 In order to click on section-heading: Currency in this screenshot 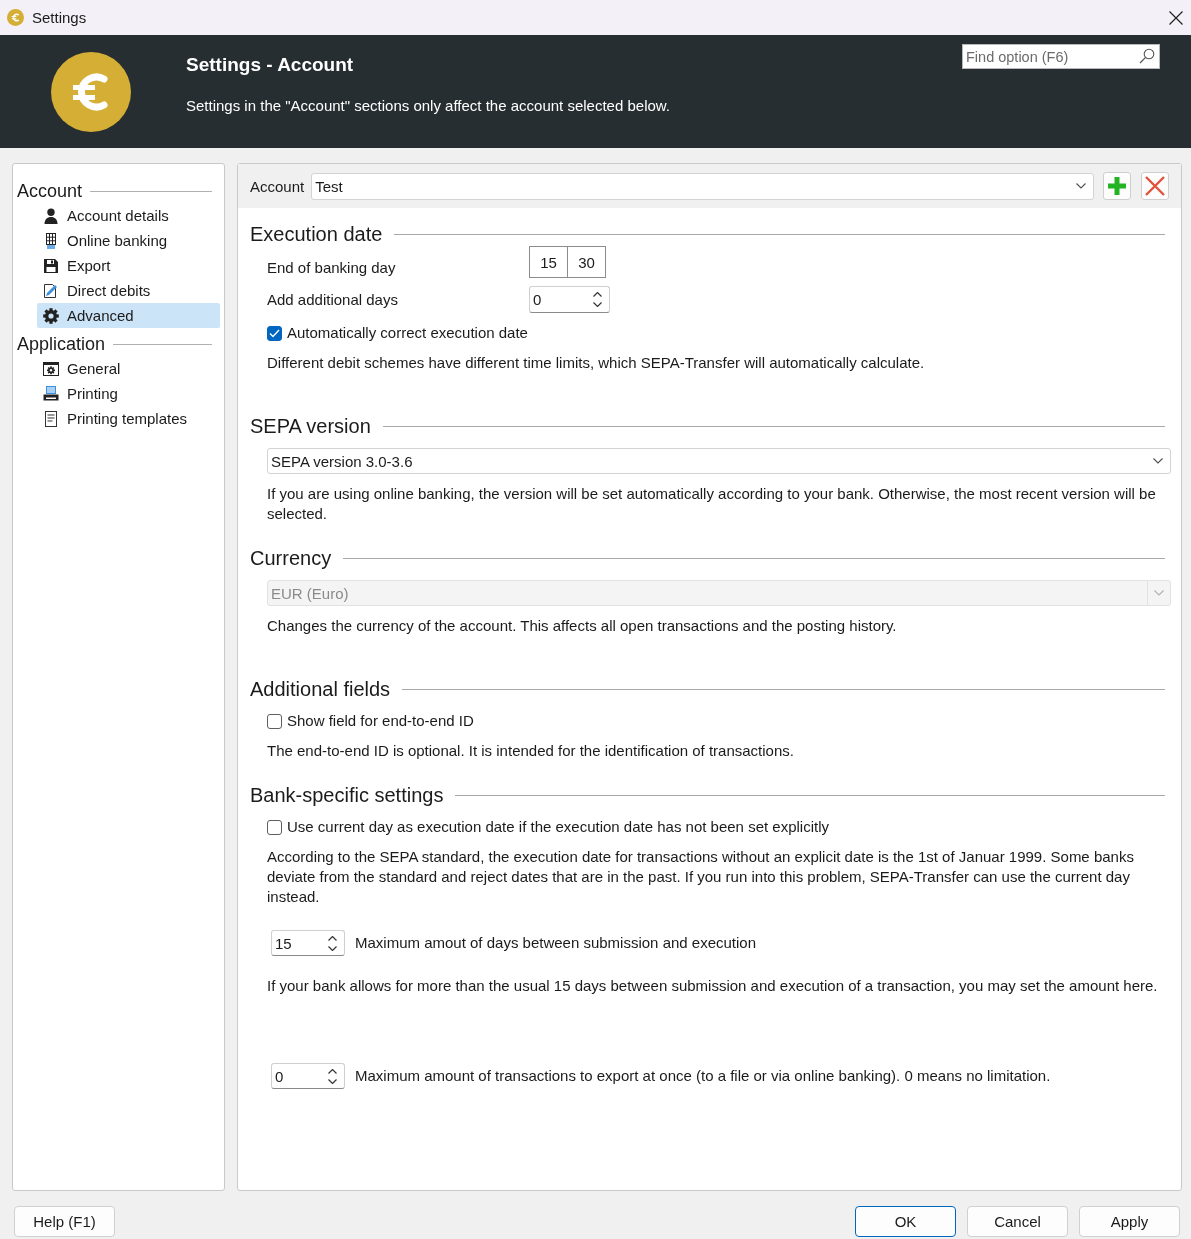, I will do `click(291, 558)`.